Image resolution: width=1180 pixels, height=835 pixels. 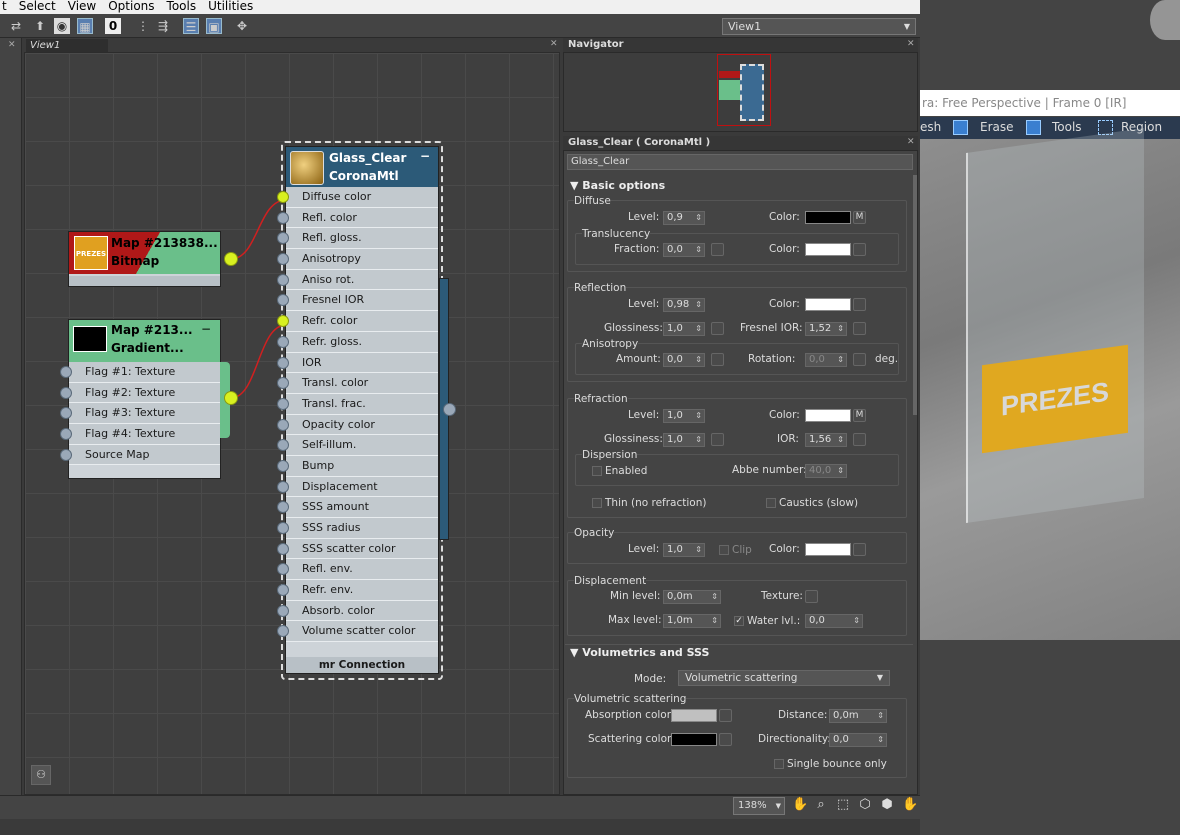 I want to click on amount-spinner: 0,0, so click(x=684, y=360).